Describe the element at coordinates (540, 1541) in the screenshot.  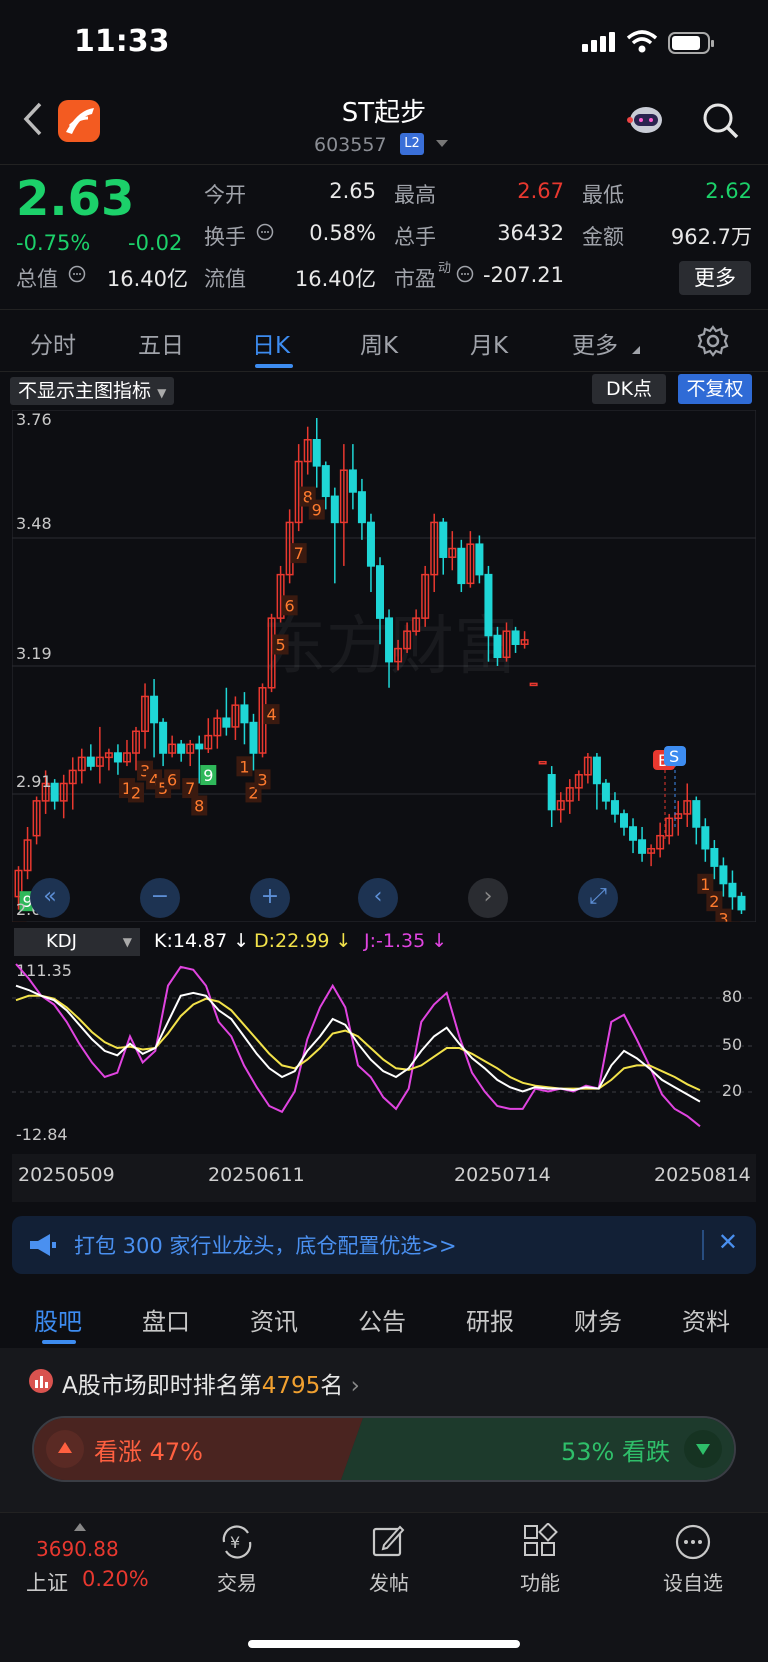
I see `functions-grid-icon` at that location.